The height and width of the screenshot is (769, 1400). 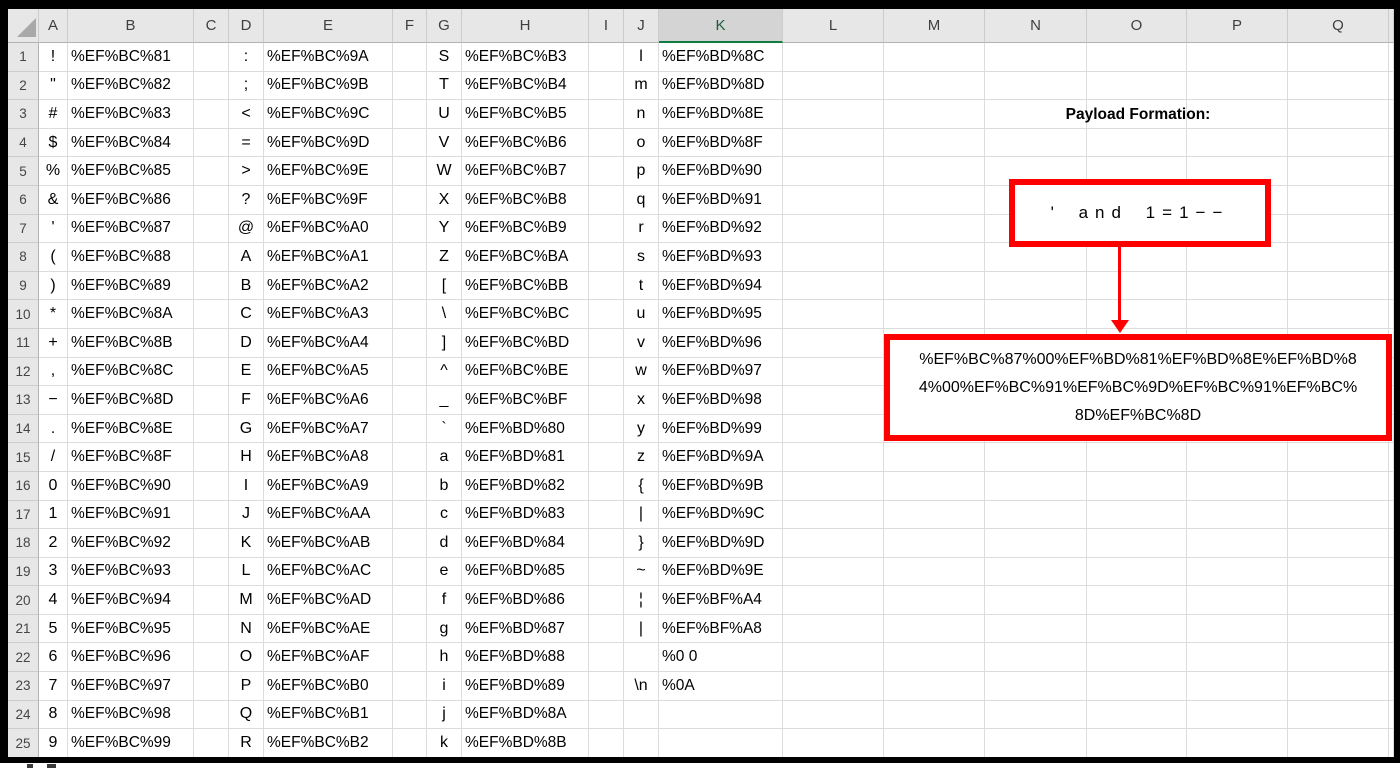 I want to click on cell-P23, so click(x=1237, y=686).